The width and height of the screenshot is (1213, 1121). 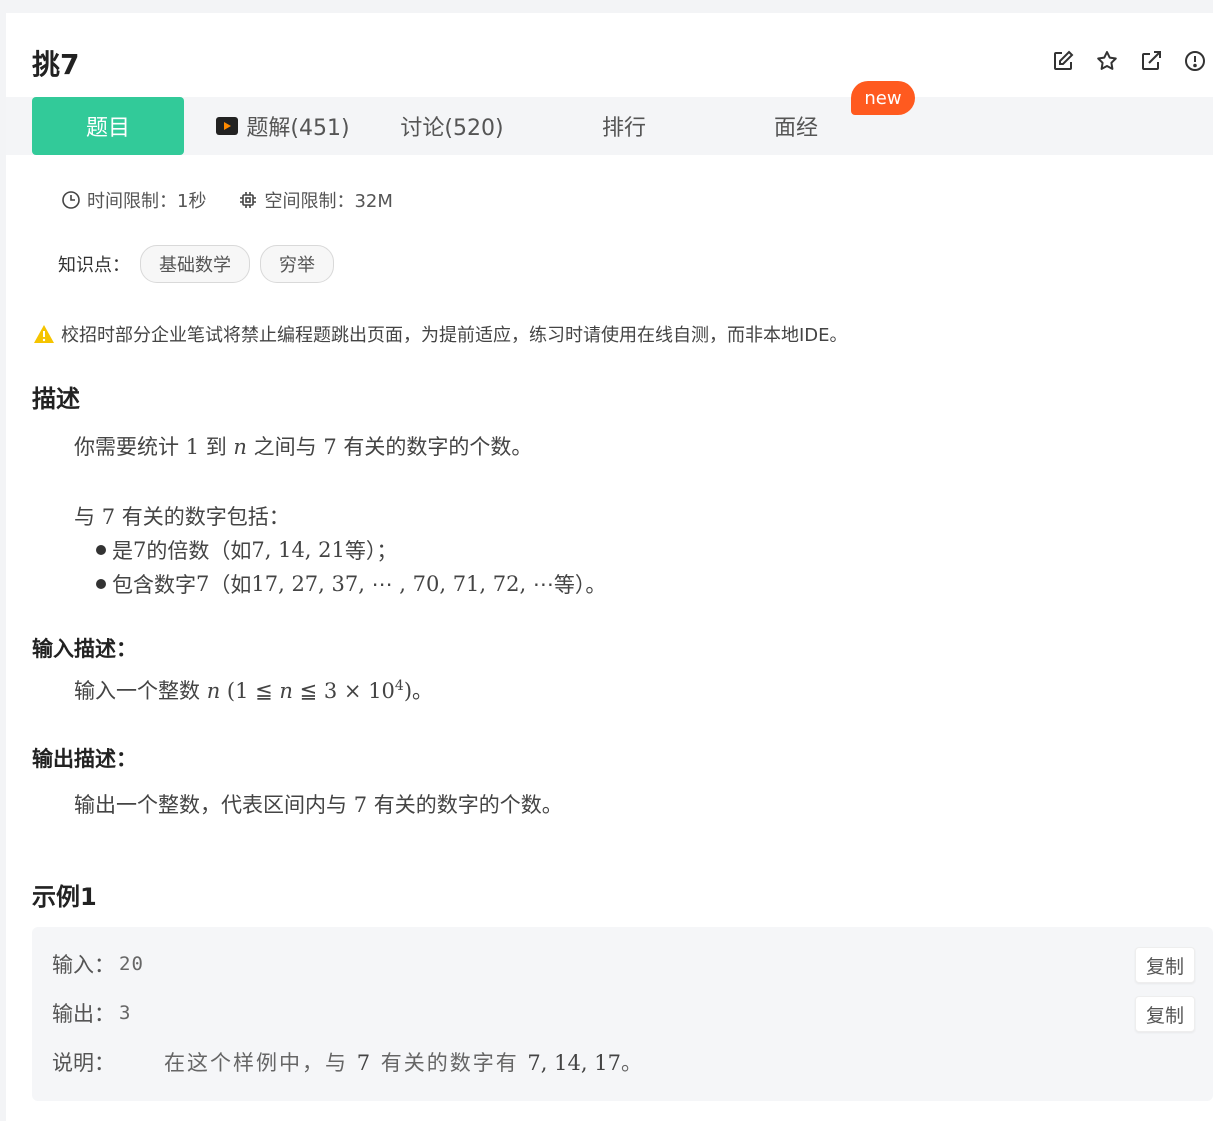 I want to click on tab-label: 讨论(520), so click(x=452, y=128).